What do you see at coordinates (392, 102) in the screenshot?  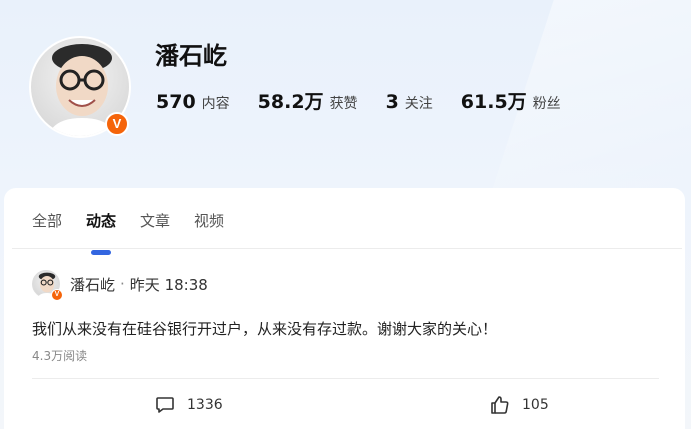 I see `stat-value: 3` at bounding box center [392, 102].